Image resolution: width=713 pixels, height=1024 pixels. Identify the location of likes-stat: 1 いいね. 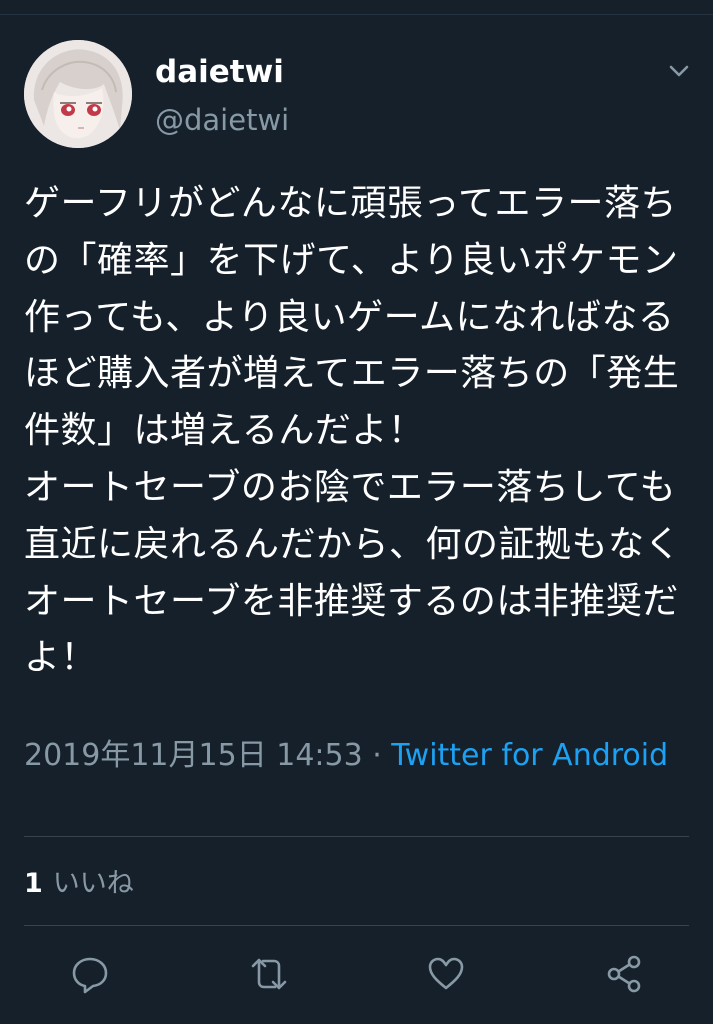
(79, 884).